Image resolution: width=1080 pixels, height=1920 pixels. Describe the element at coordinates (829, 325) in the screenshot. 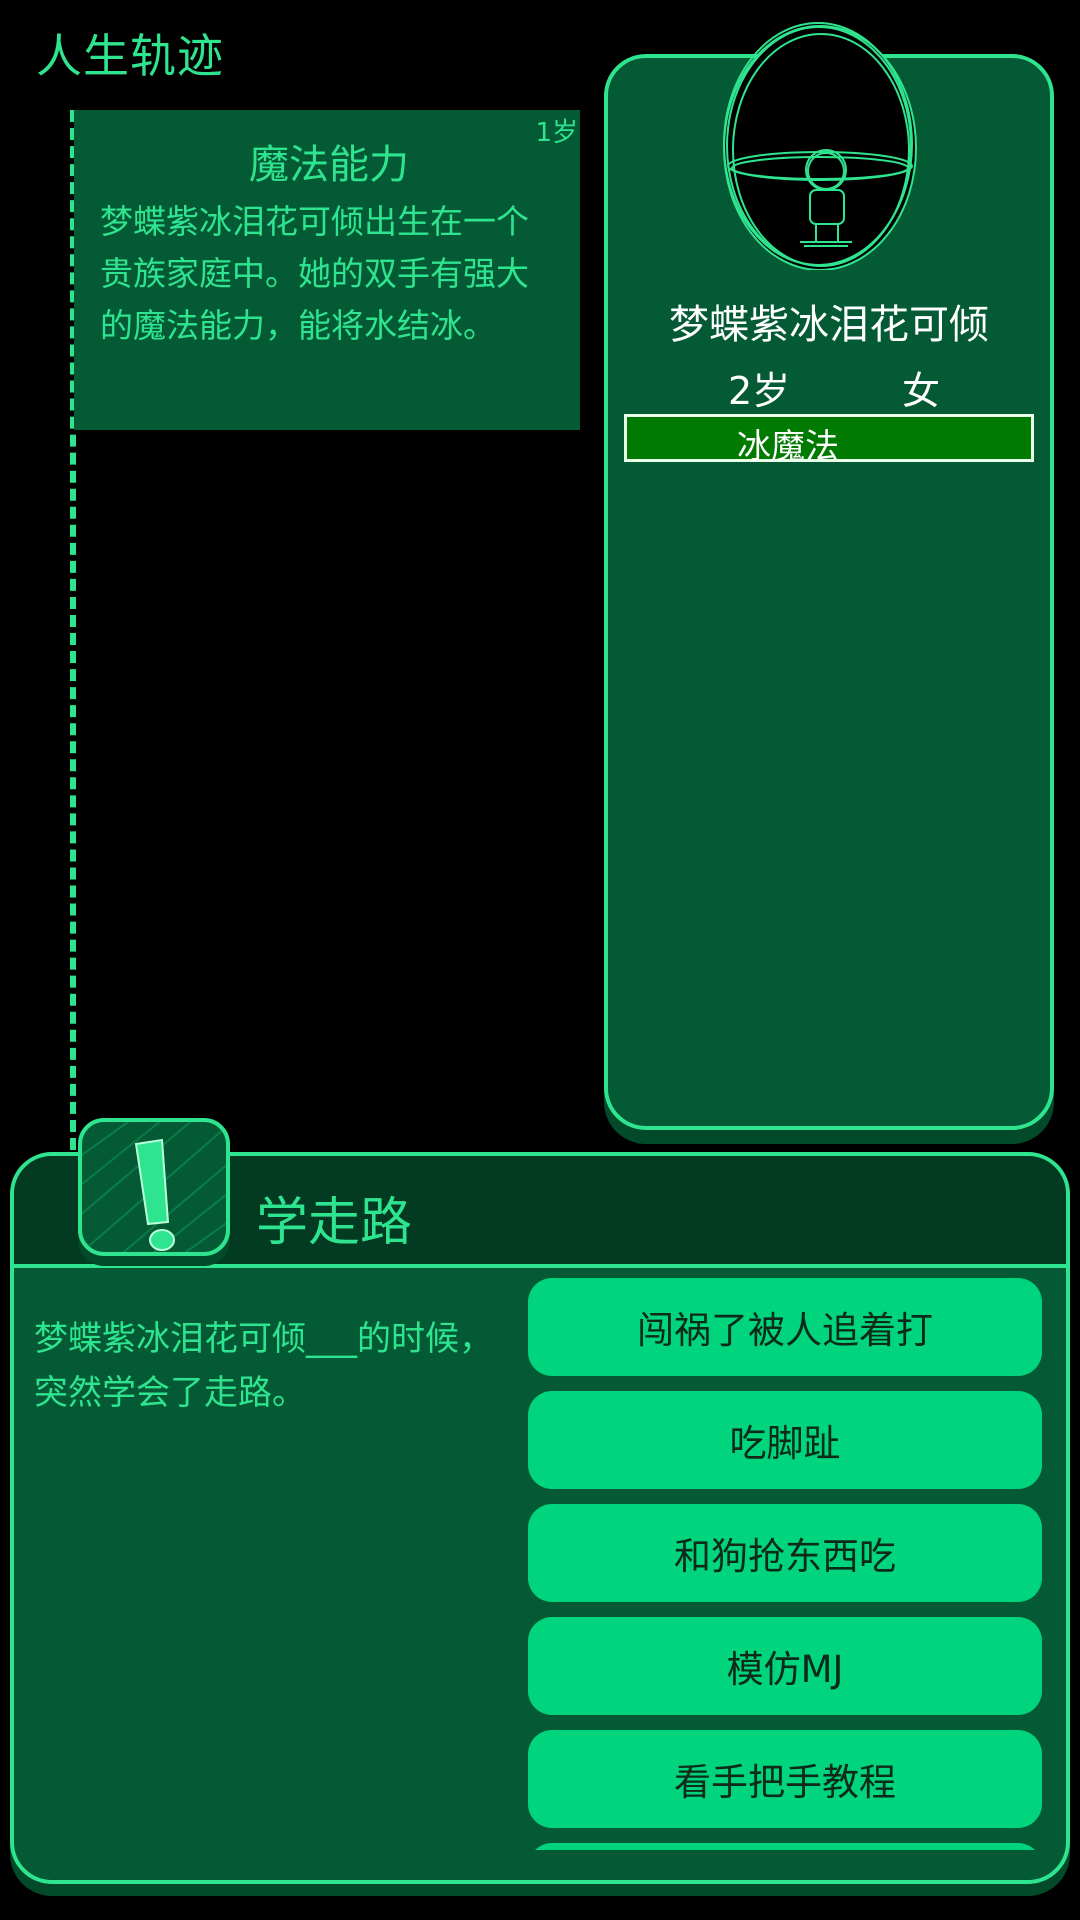

I see `character-name: 梦蝶紫冰泪花可倾` at that location.